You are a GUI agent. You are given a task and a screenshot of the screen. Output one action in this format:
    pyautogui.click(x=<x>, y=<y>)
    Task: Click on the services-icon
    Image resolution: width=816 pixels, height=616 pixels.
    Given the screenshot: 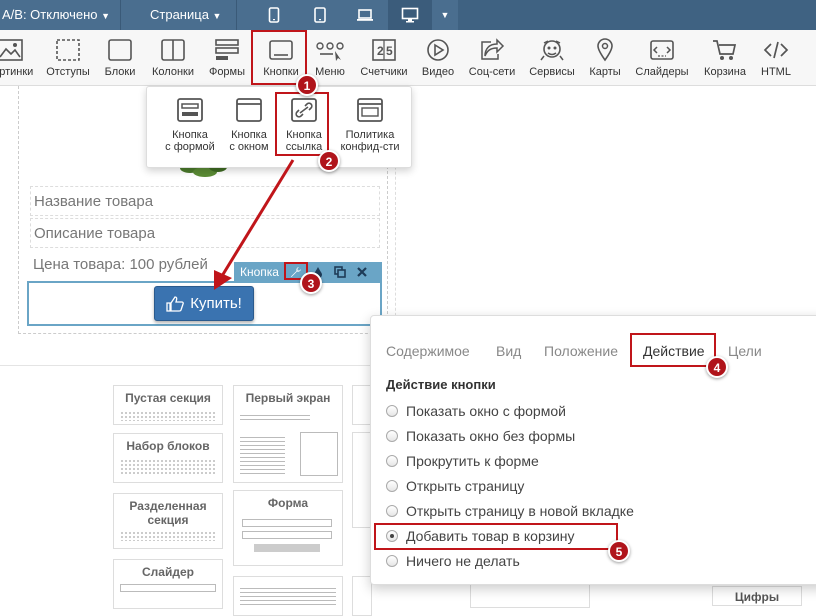 What is the action you would take?
    pyautogui.click(x=552, y=50)
    